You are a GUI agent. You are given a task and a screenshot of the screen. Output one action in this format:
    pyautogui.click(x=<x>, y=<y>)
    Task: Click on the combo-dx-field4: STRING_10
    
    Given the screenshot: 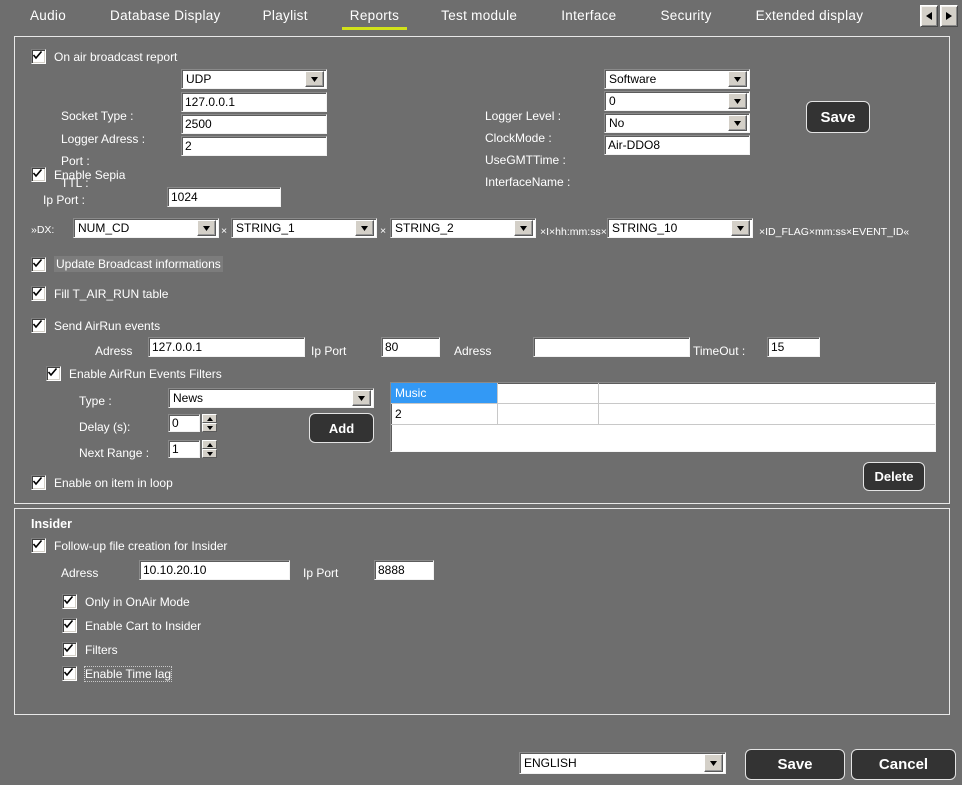 What is the action you would take?
    pyautogui.click(x=680, y=228)
    